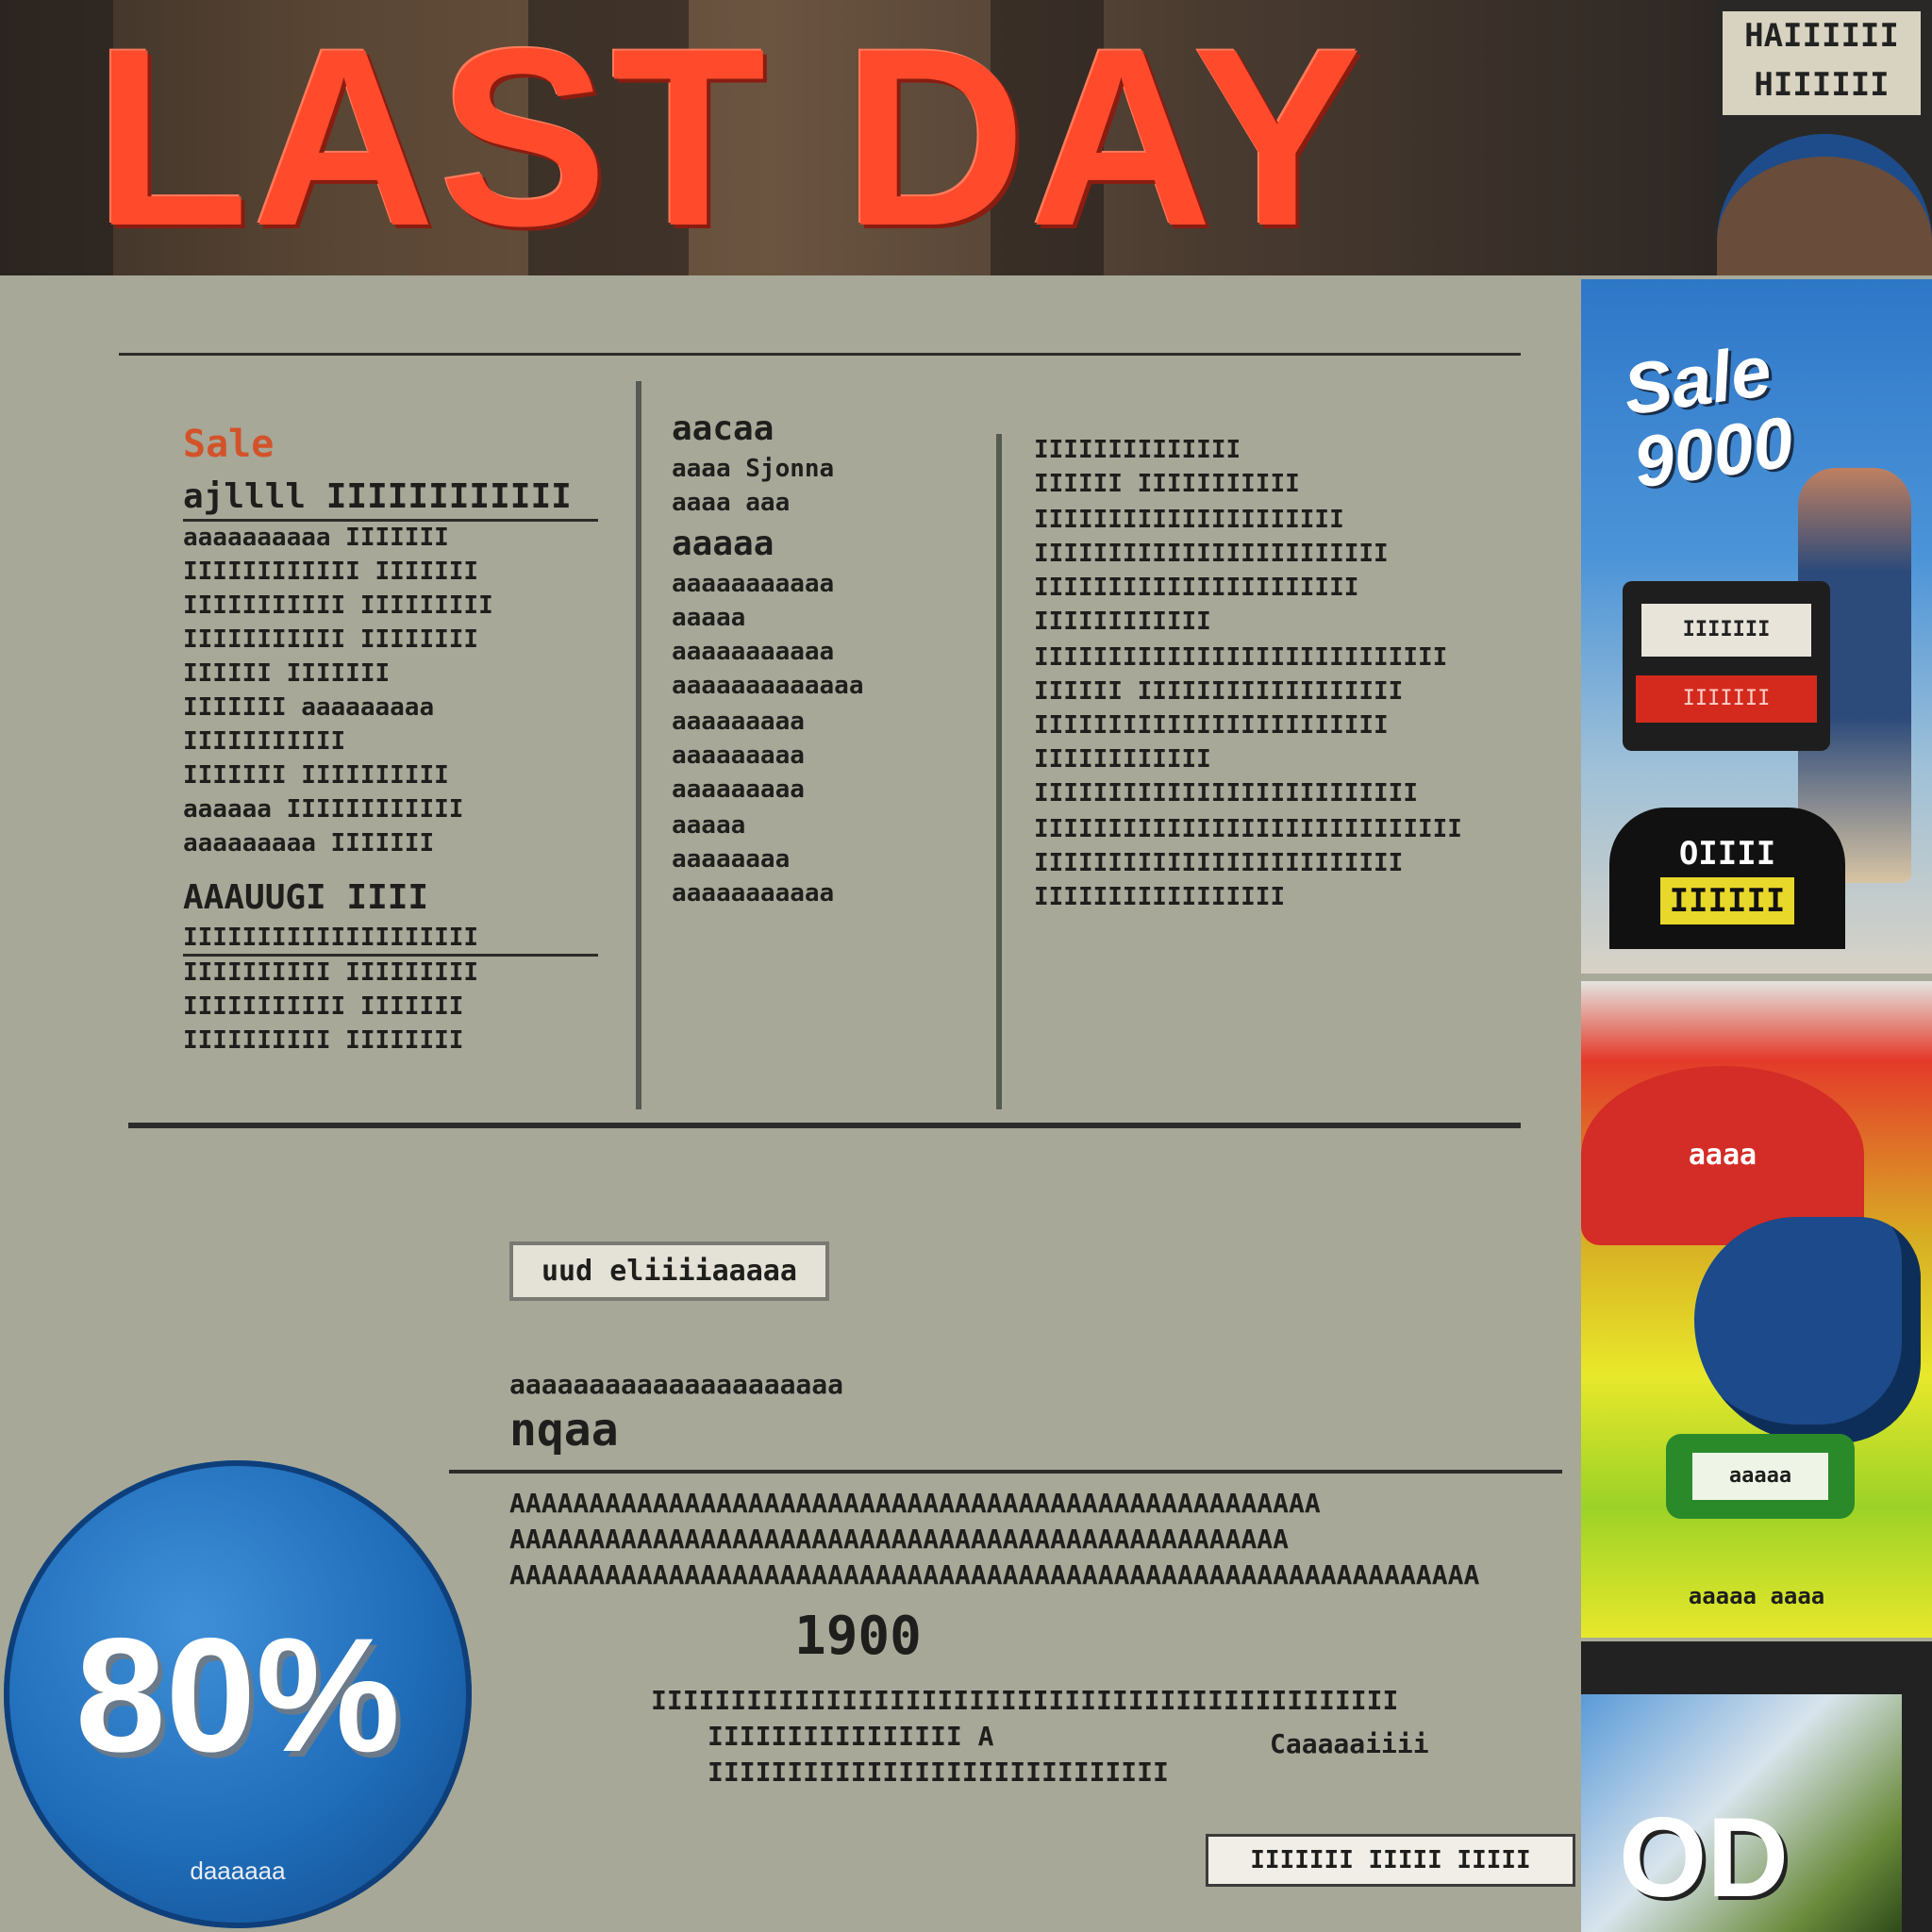 The image size is (1932, 1932). Describe the element at coordinates (323, 1006) in the screenshot. I see `text-line: IIIIIIIIIII IIIIIII` at that location.